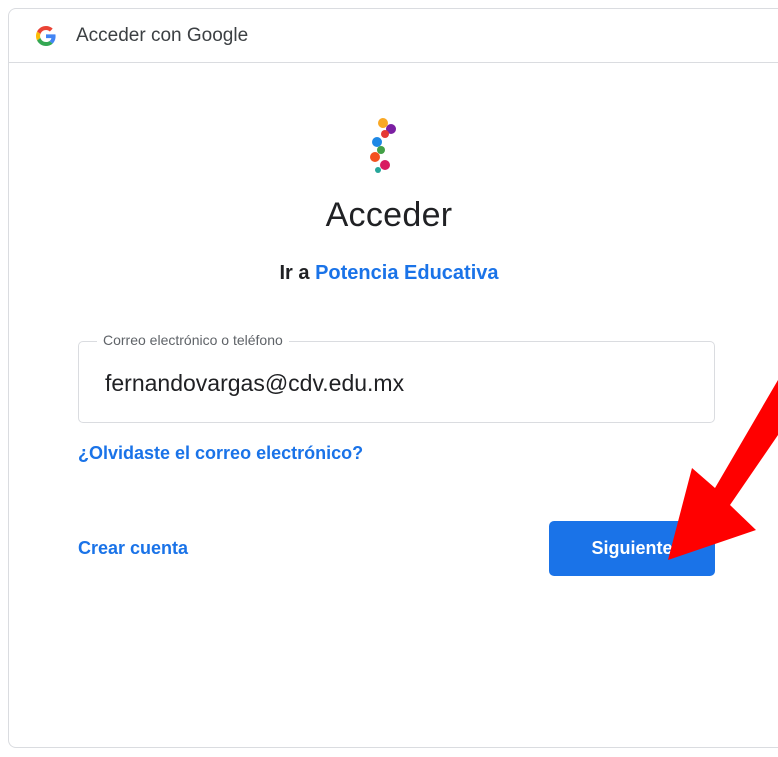  Describe the element at coordinates (133, 548) in the screenshot. I see `create-account-link: Crear cuenta` at that location.